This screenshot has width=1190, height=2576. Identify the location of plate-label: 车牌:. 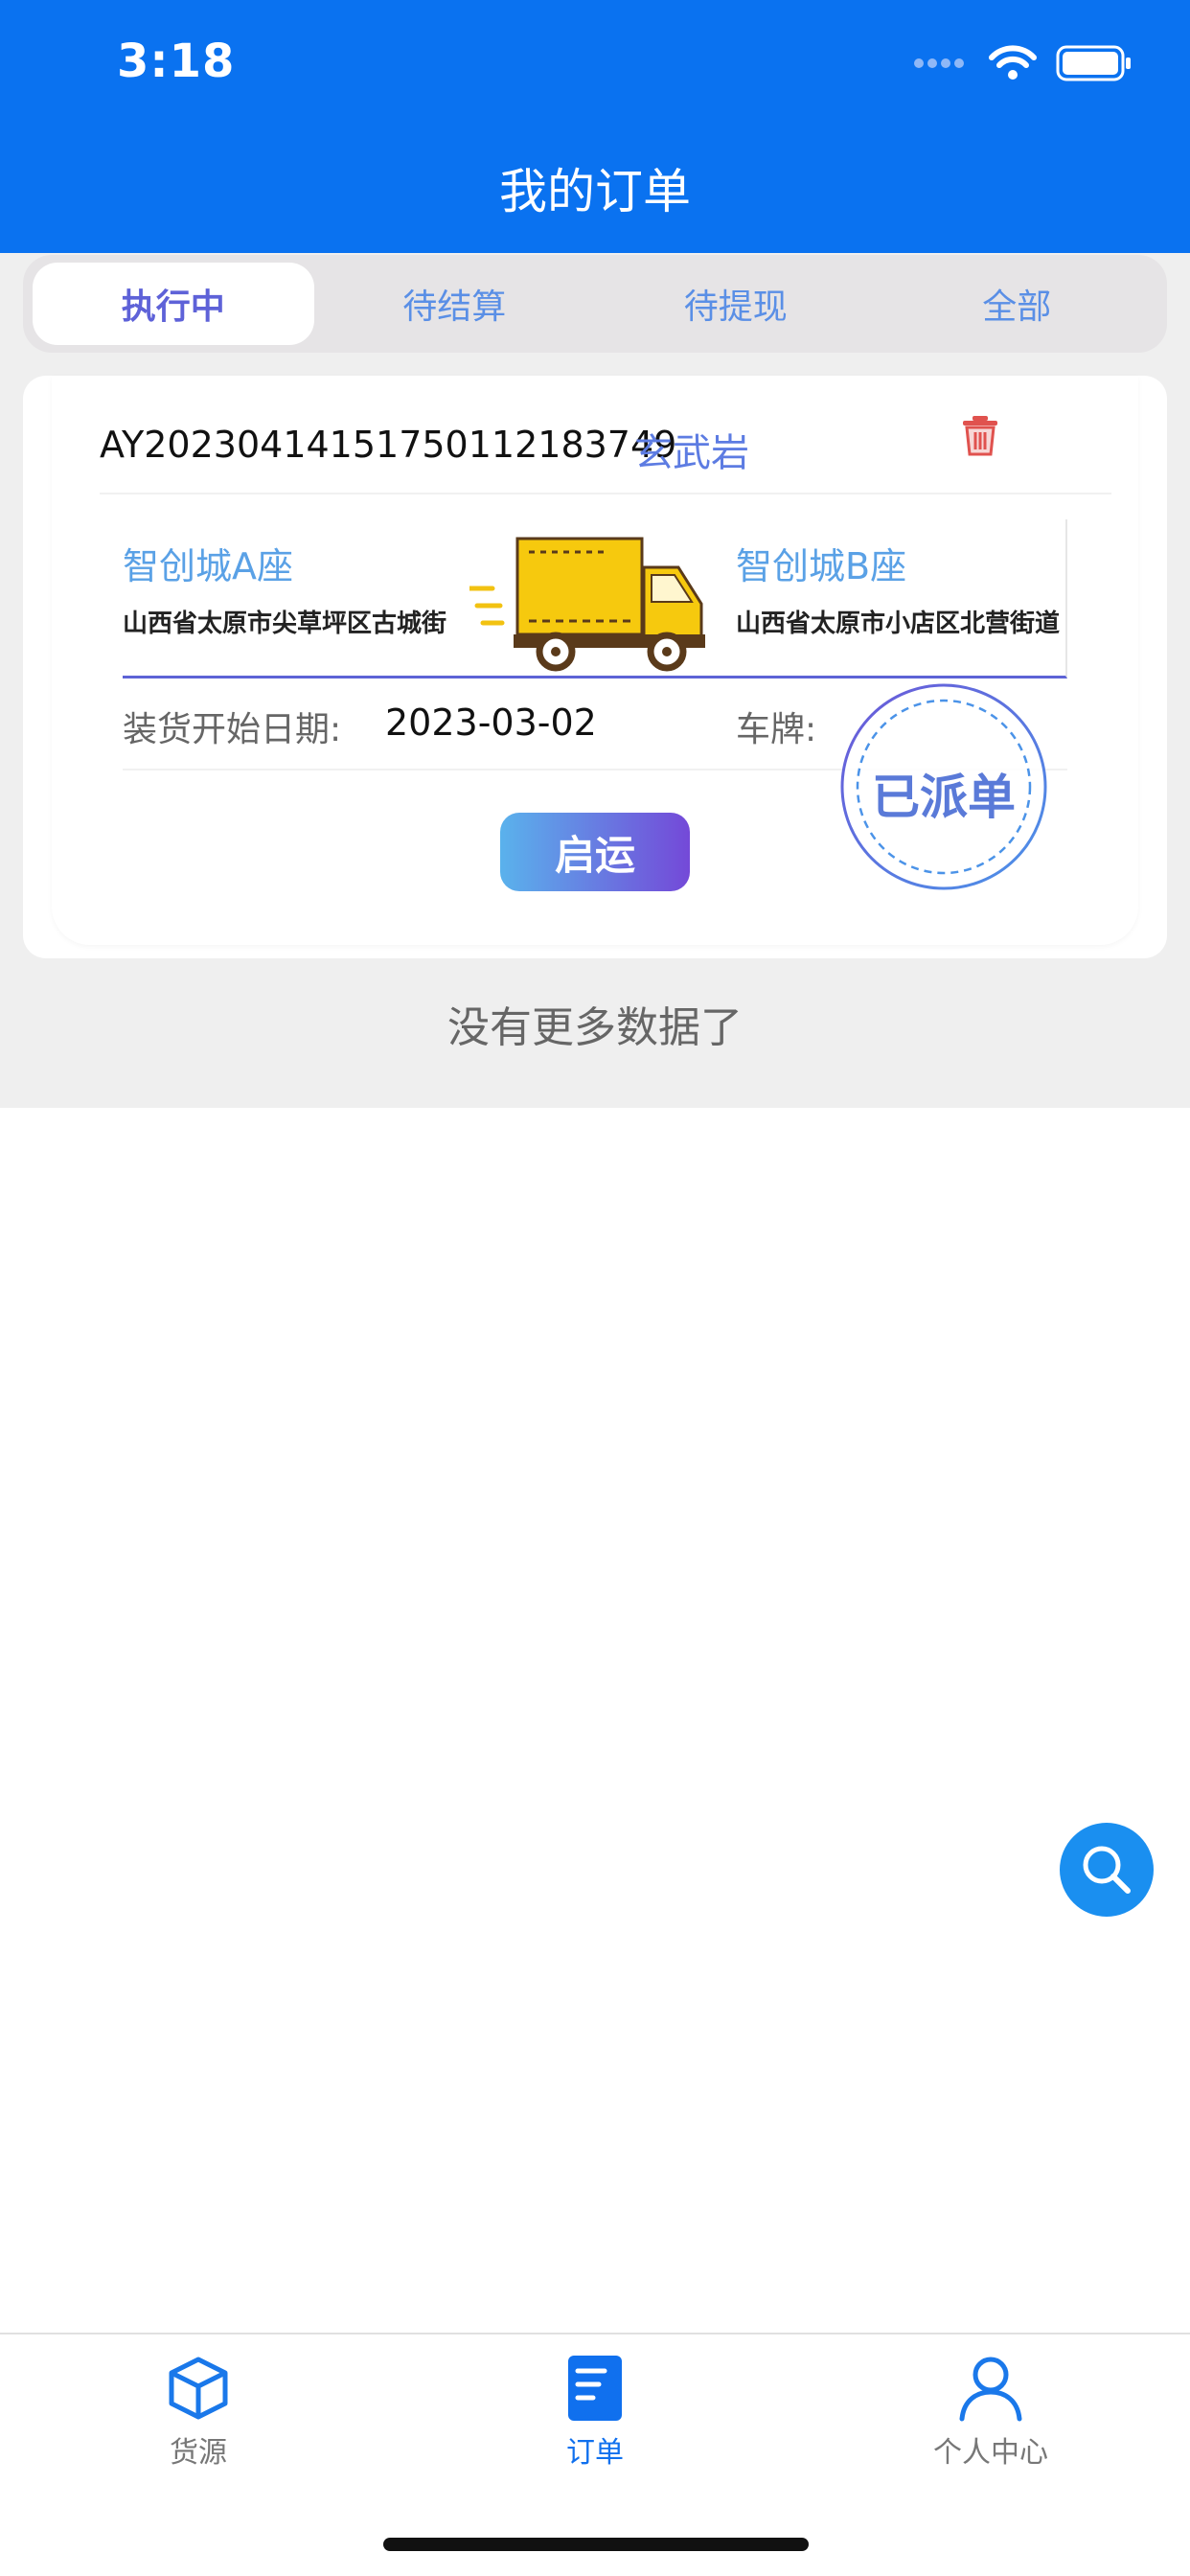
(777, 729).